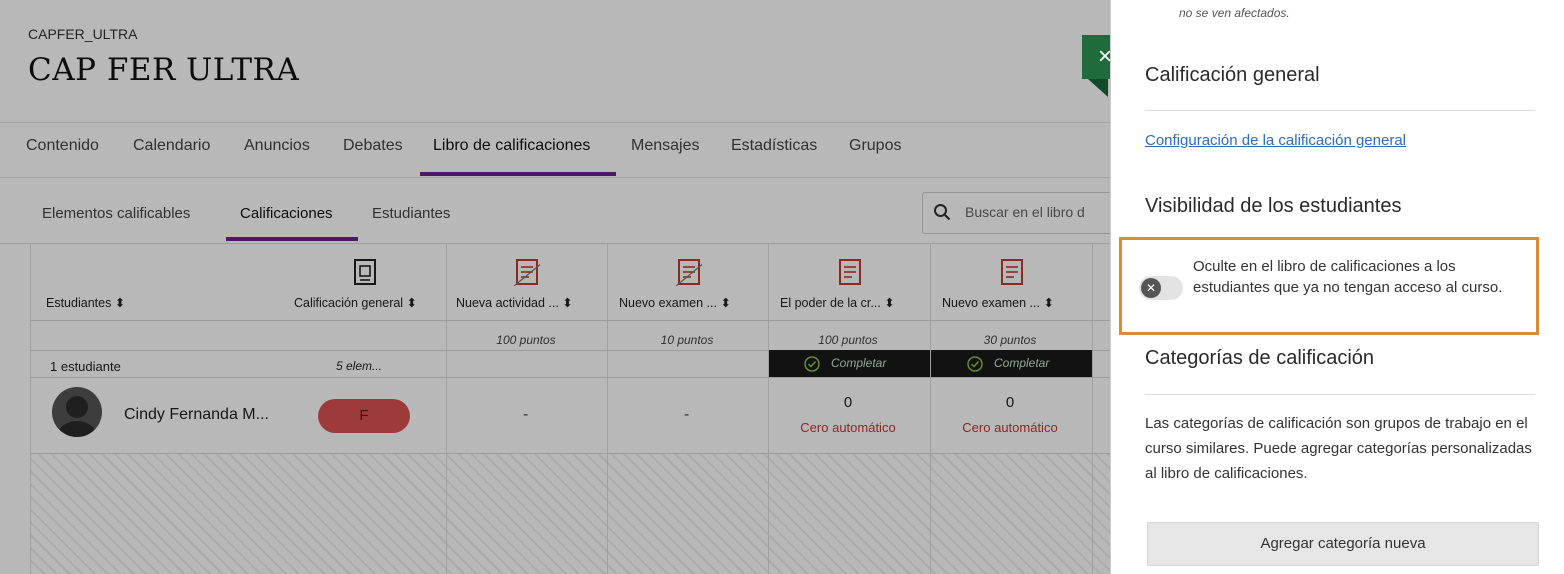 The width and height of the screenshot is (1564, 574). I want to click on add-category-button: Agregar categoría nueva, so click(1343, 544).